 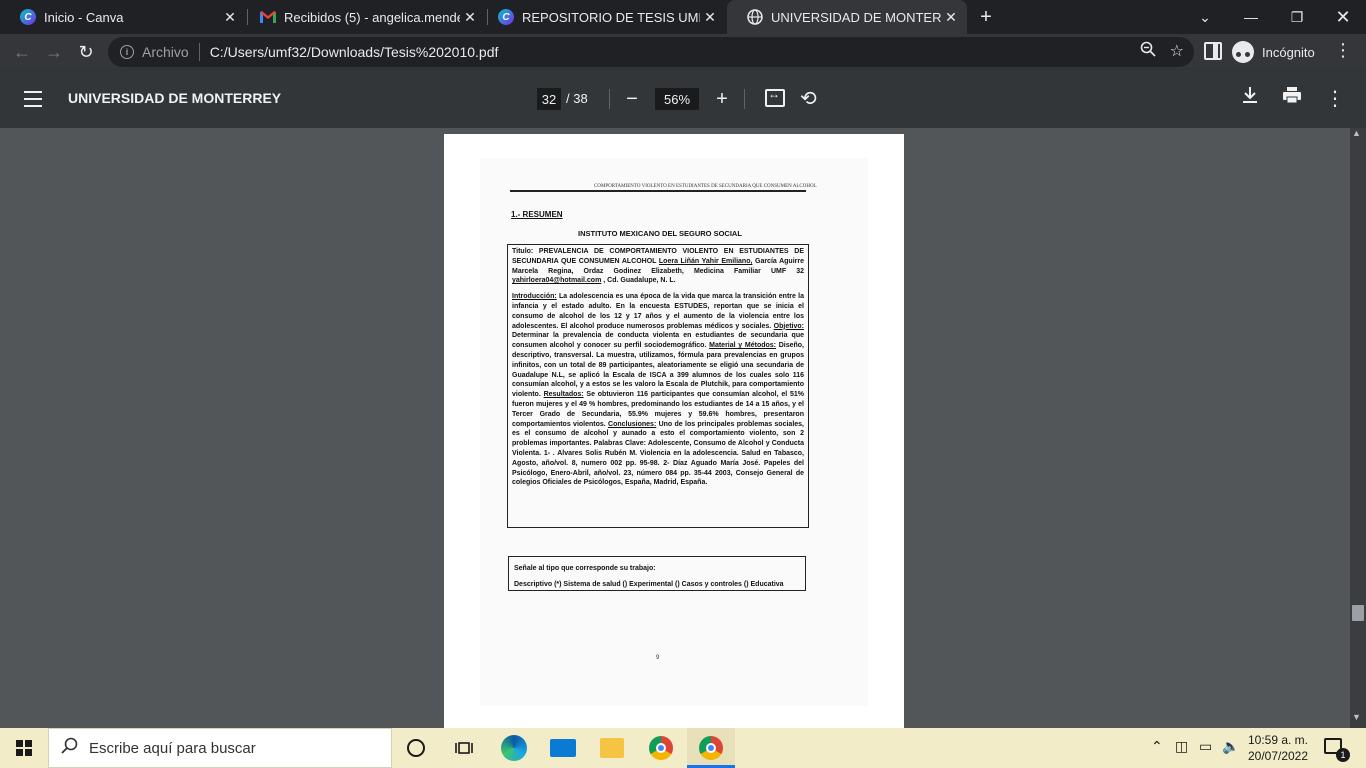 What do you see at coordinates (611, 17) in the screenshot?
I see `tab-title: REPOSITORIO DE TESIS UMF 32 M` at bounding box center [611, 17].